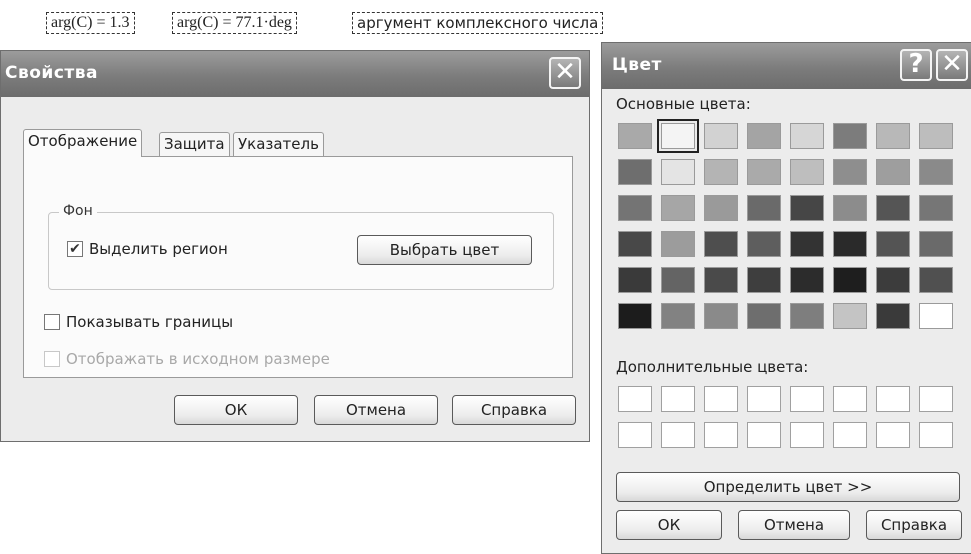 This screenshot has height=554, width=971. Describe the element at coordinates (90, 23) in the screenshot. I see `math-arg-radians: arg(C) = 1.3` at that location.